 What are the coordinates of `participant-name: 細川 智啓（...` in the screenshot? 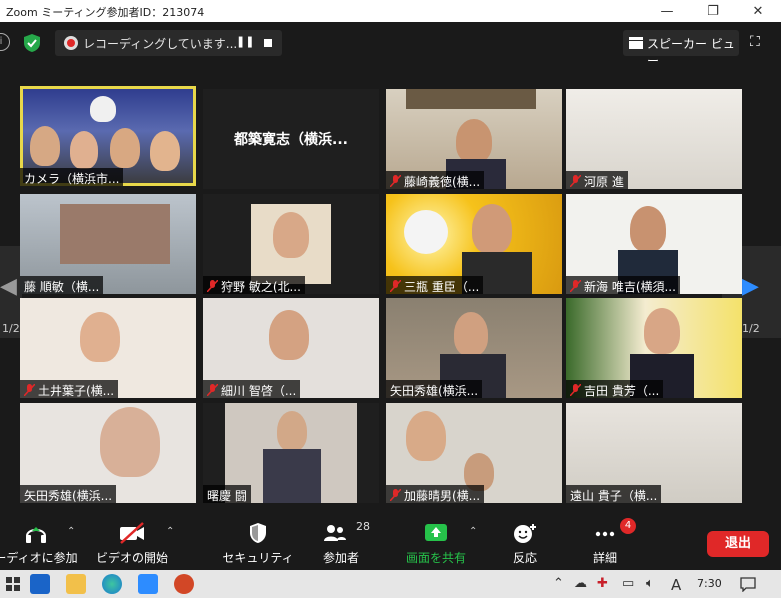 It's located at (259, 390).